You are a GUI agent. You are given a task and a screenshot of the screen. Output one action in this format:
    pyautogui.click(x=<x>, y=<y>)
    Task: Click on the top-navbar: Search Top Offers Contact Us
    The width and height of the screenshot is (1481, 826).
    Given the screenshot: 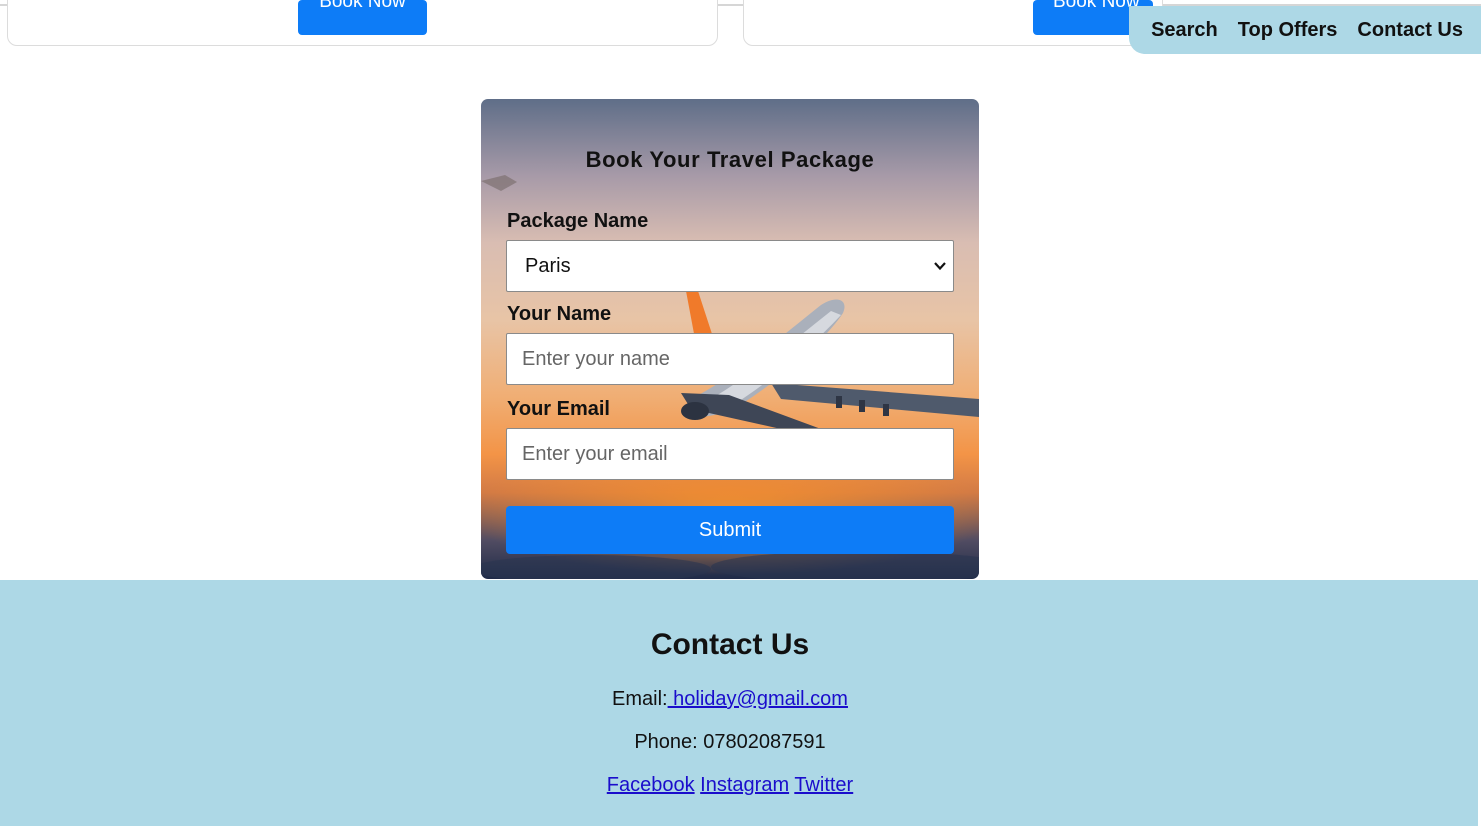 What is the action you would take?
    pyautogui.click(x=1305, y=30)
    